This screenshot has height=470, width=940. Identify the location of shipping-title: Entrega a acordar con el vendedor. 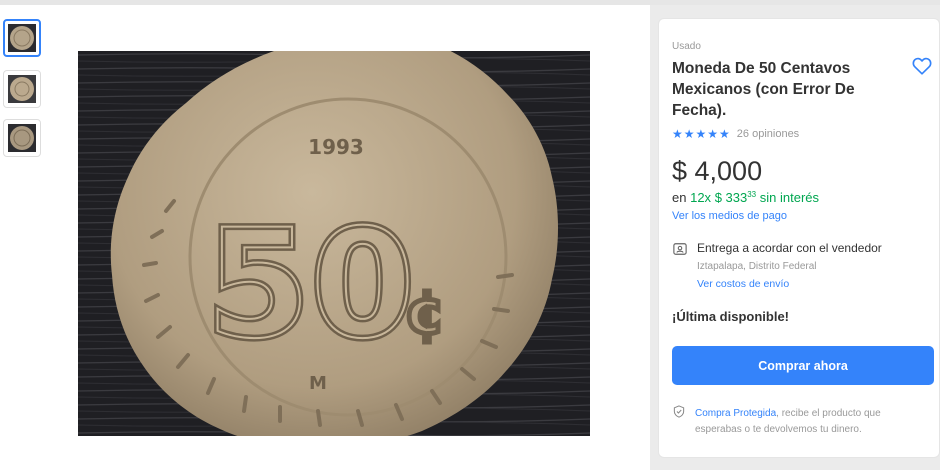
(789, 248).